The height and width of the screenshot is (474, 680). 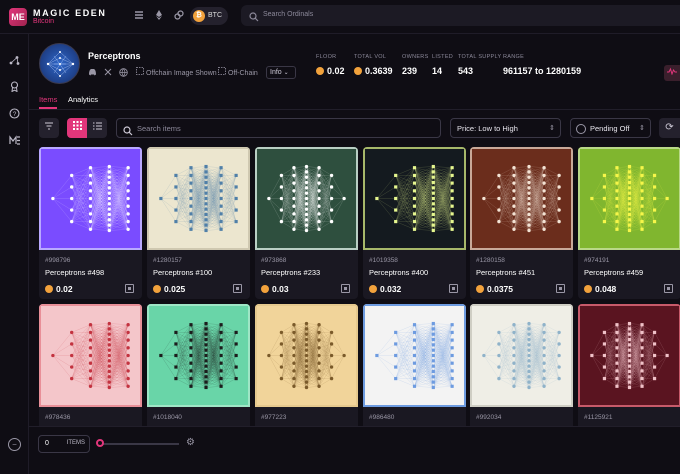 I want to click on stat-listed: LISTED 14, so click(x=442, y=65).